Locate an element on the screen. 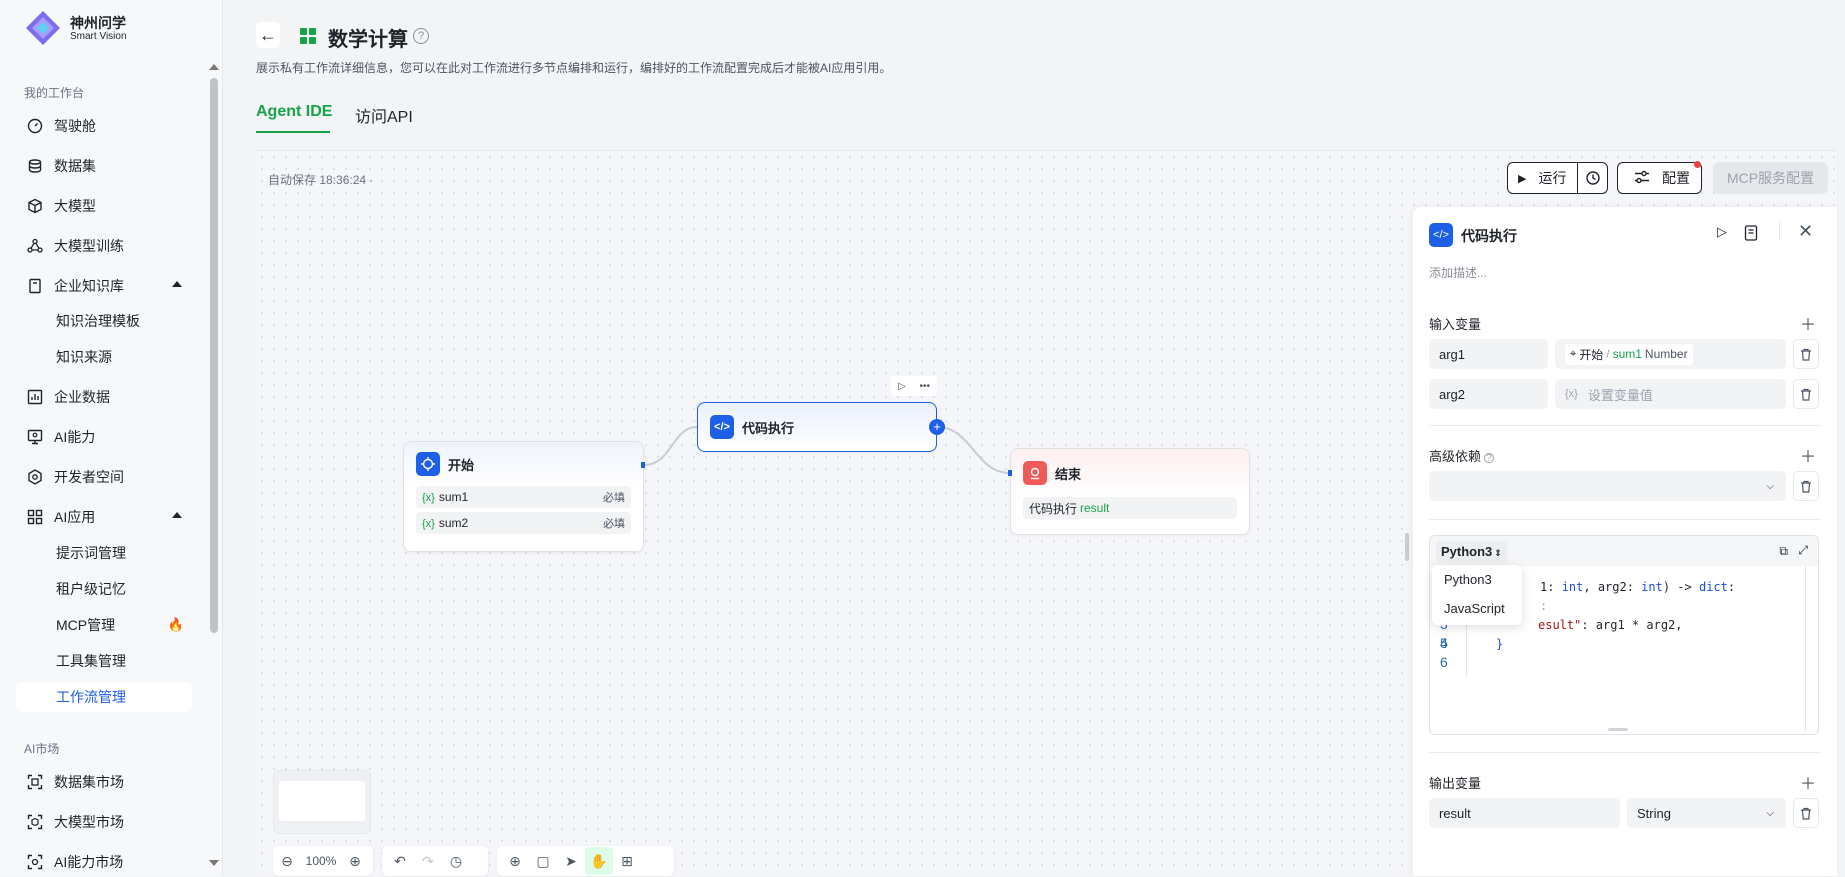  sidebar-scrollbar is located at coordinates (213, 463).